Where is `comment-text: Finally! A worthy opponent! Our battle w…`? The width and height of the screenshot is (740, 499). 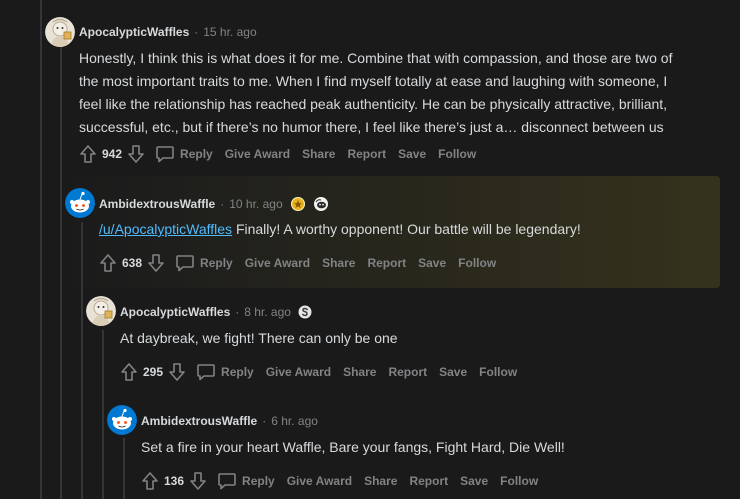 comment-text: Finally! A worthy opponent! Our battle w… is located at coordinates (406, 229).